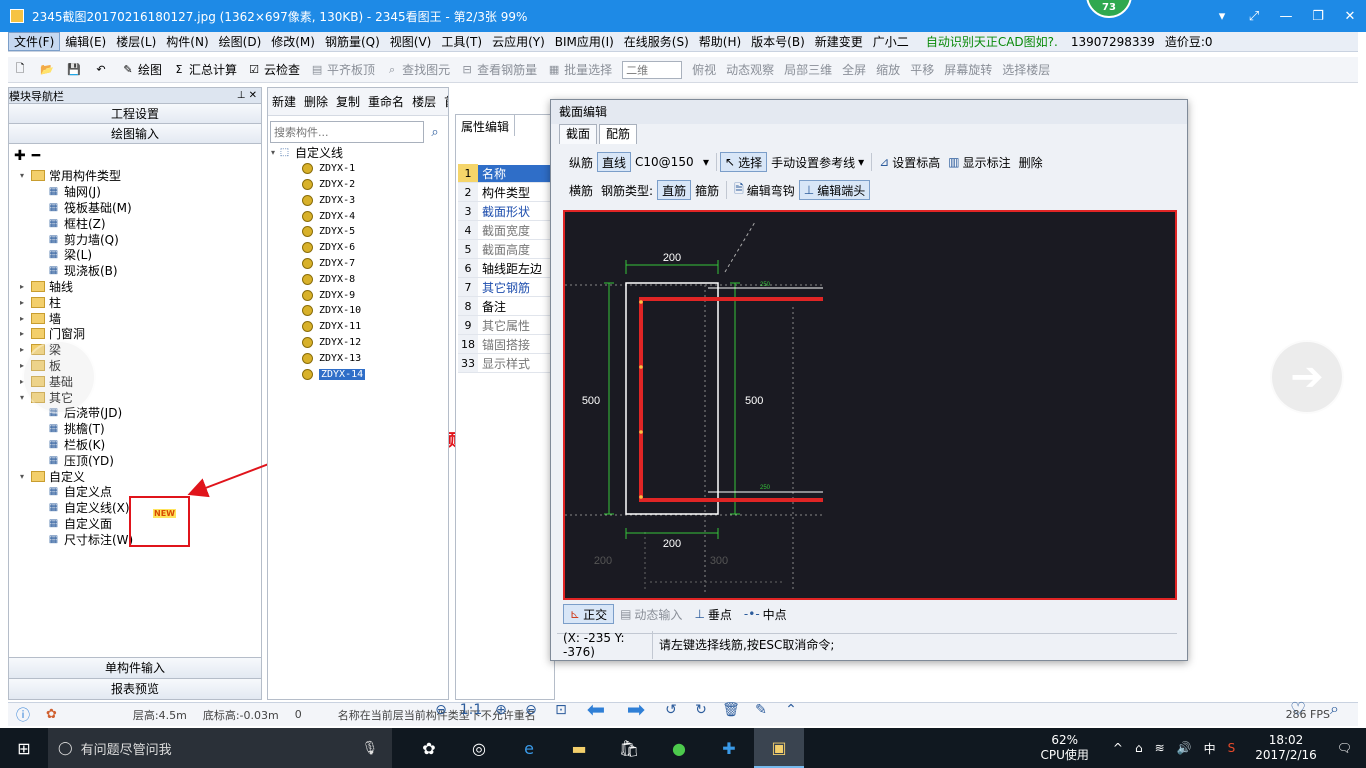 The height and width of the screenshot is (768, 1366). What do you see at coordinates (729, 748) in the screenshot?
I see `blue-app-icon: ✚` at bounding box center [729, 748].